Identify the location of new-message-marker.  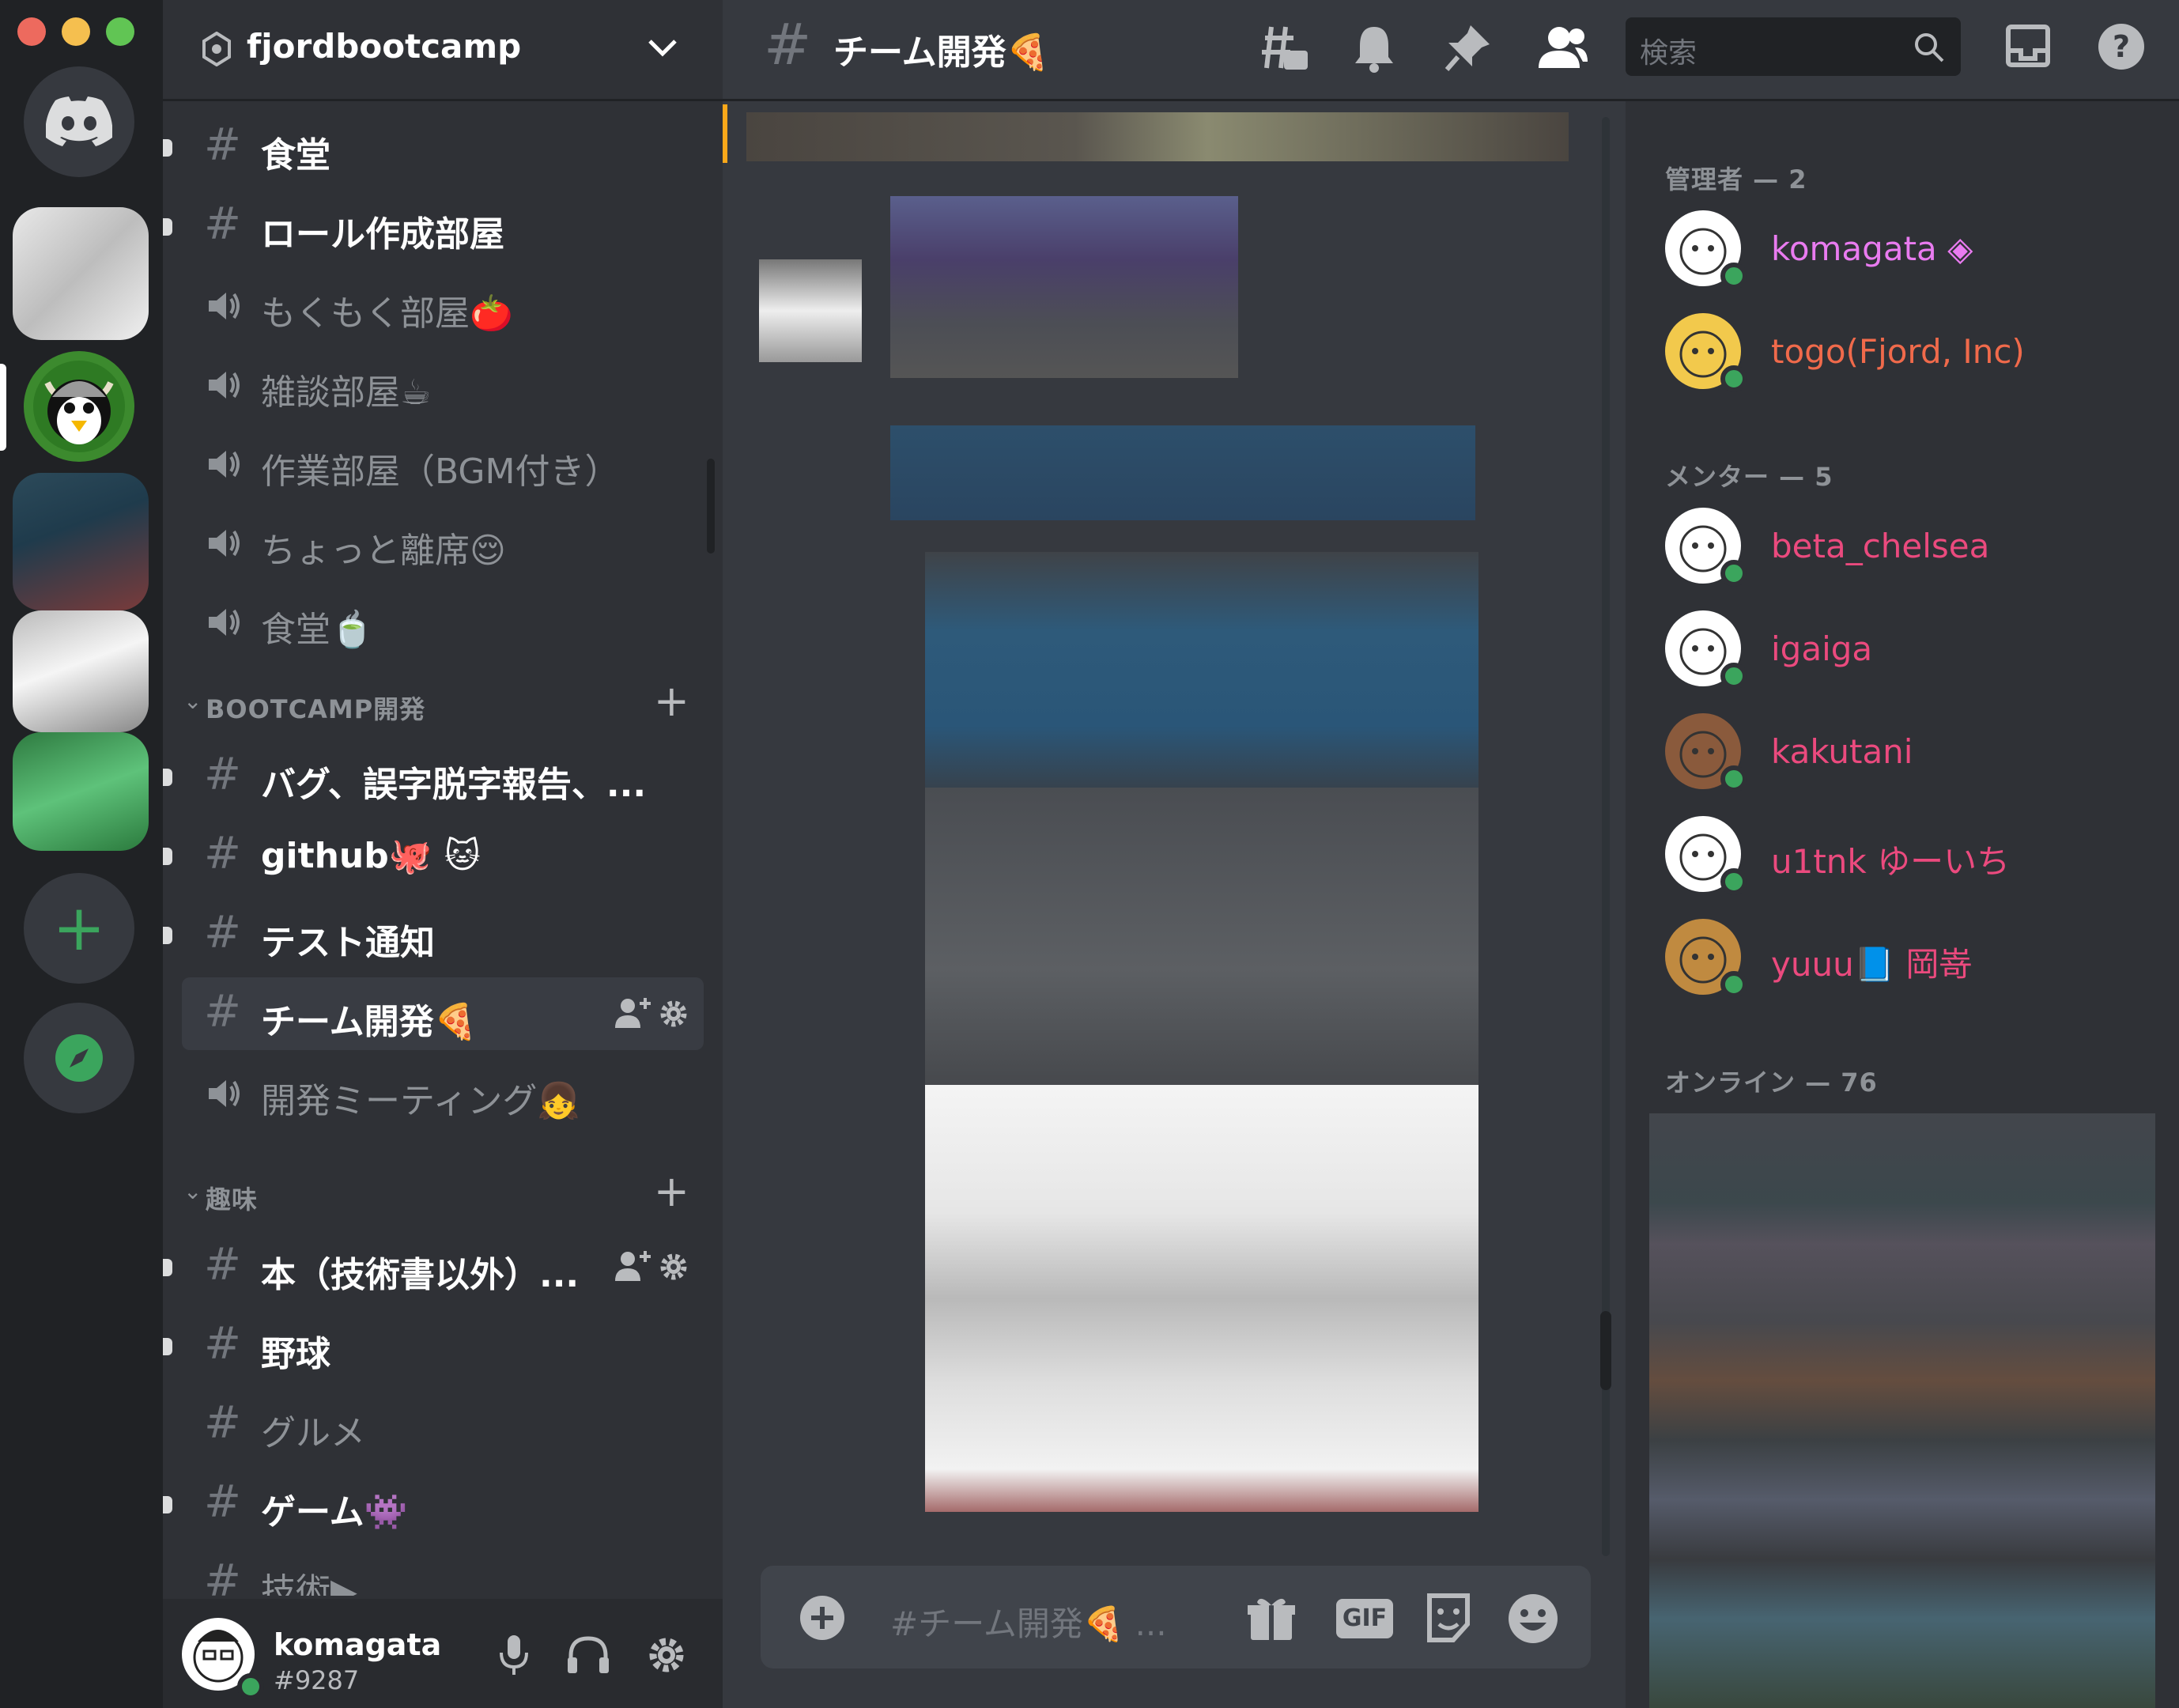
(725, 133).